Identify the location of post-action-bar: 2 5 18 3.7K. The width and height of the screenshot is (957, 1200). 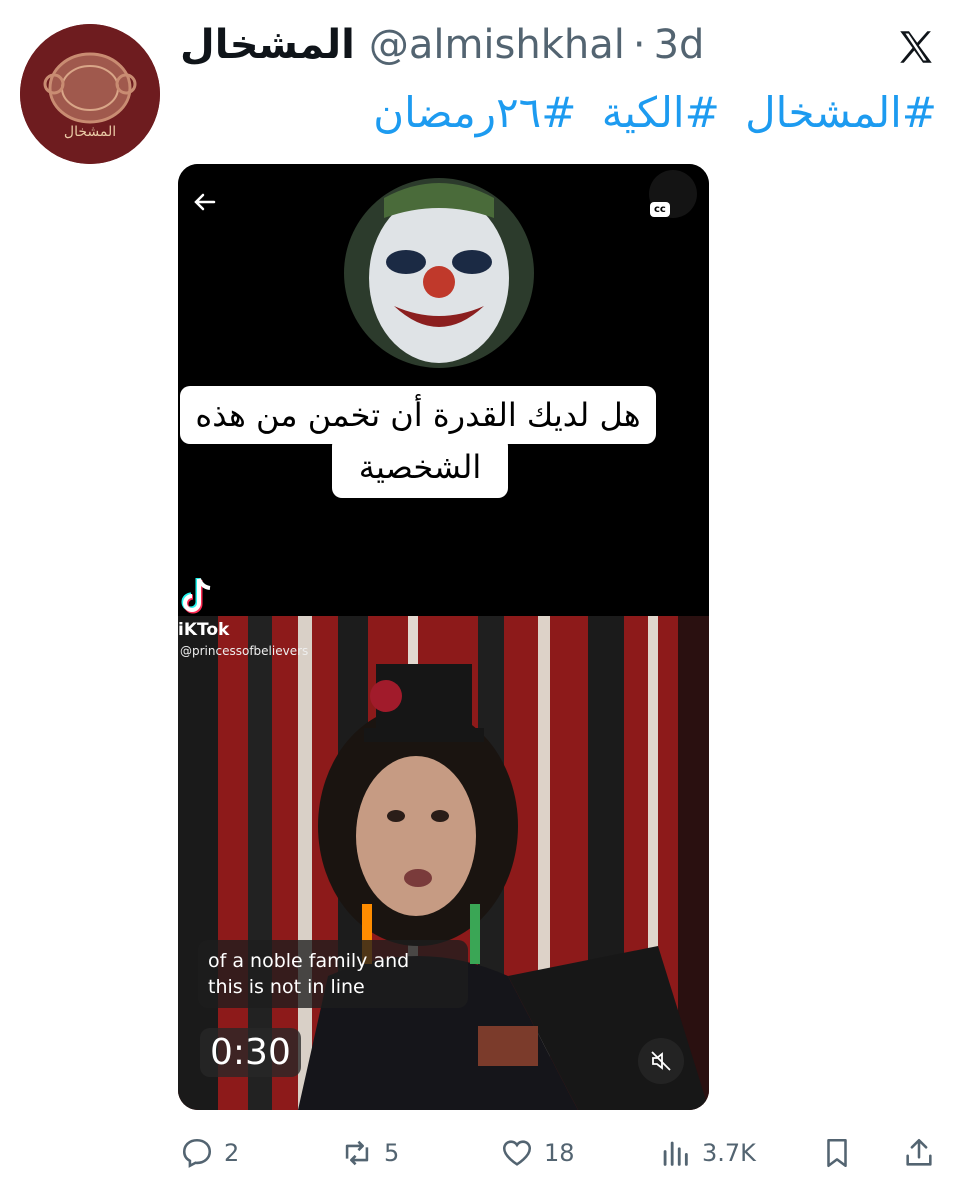
(560, 1156).